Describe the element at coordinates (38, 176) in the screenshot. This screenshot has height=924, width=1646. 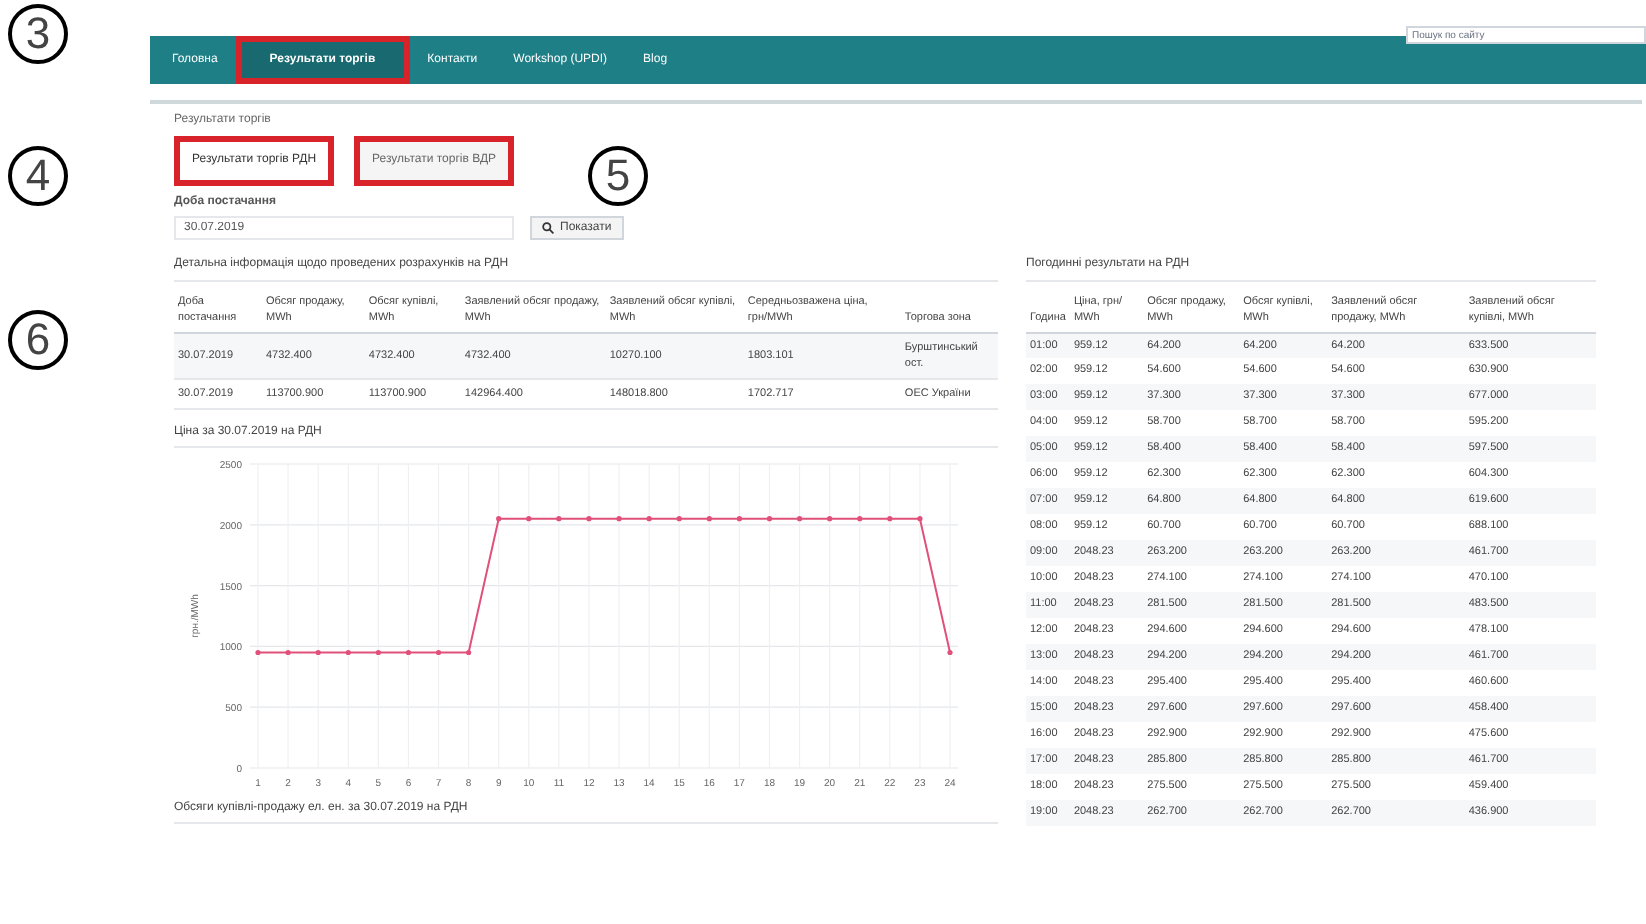
I see `annotation-number: 4` at that location.